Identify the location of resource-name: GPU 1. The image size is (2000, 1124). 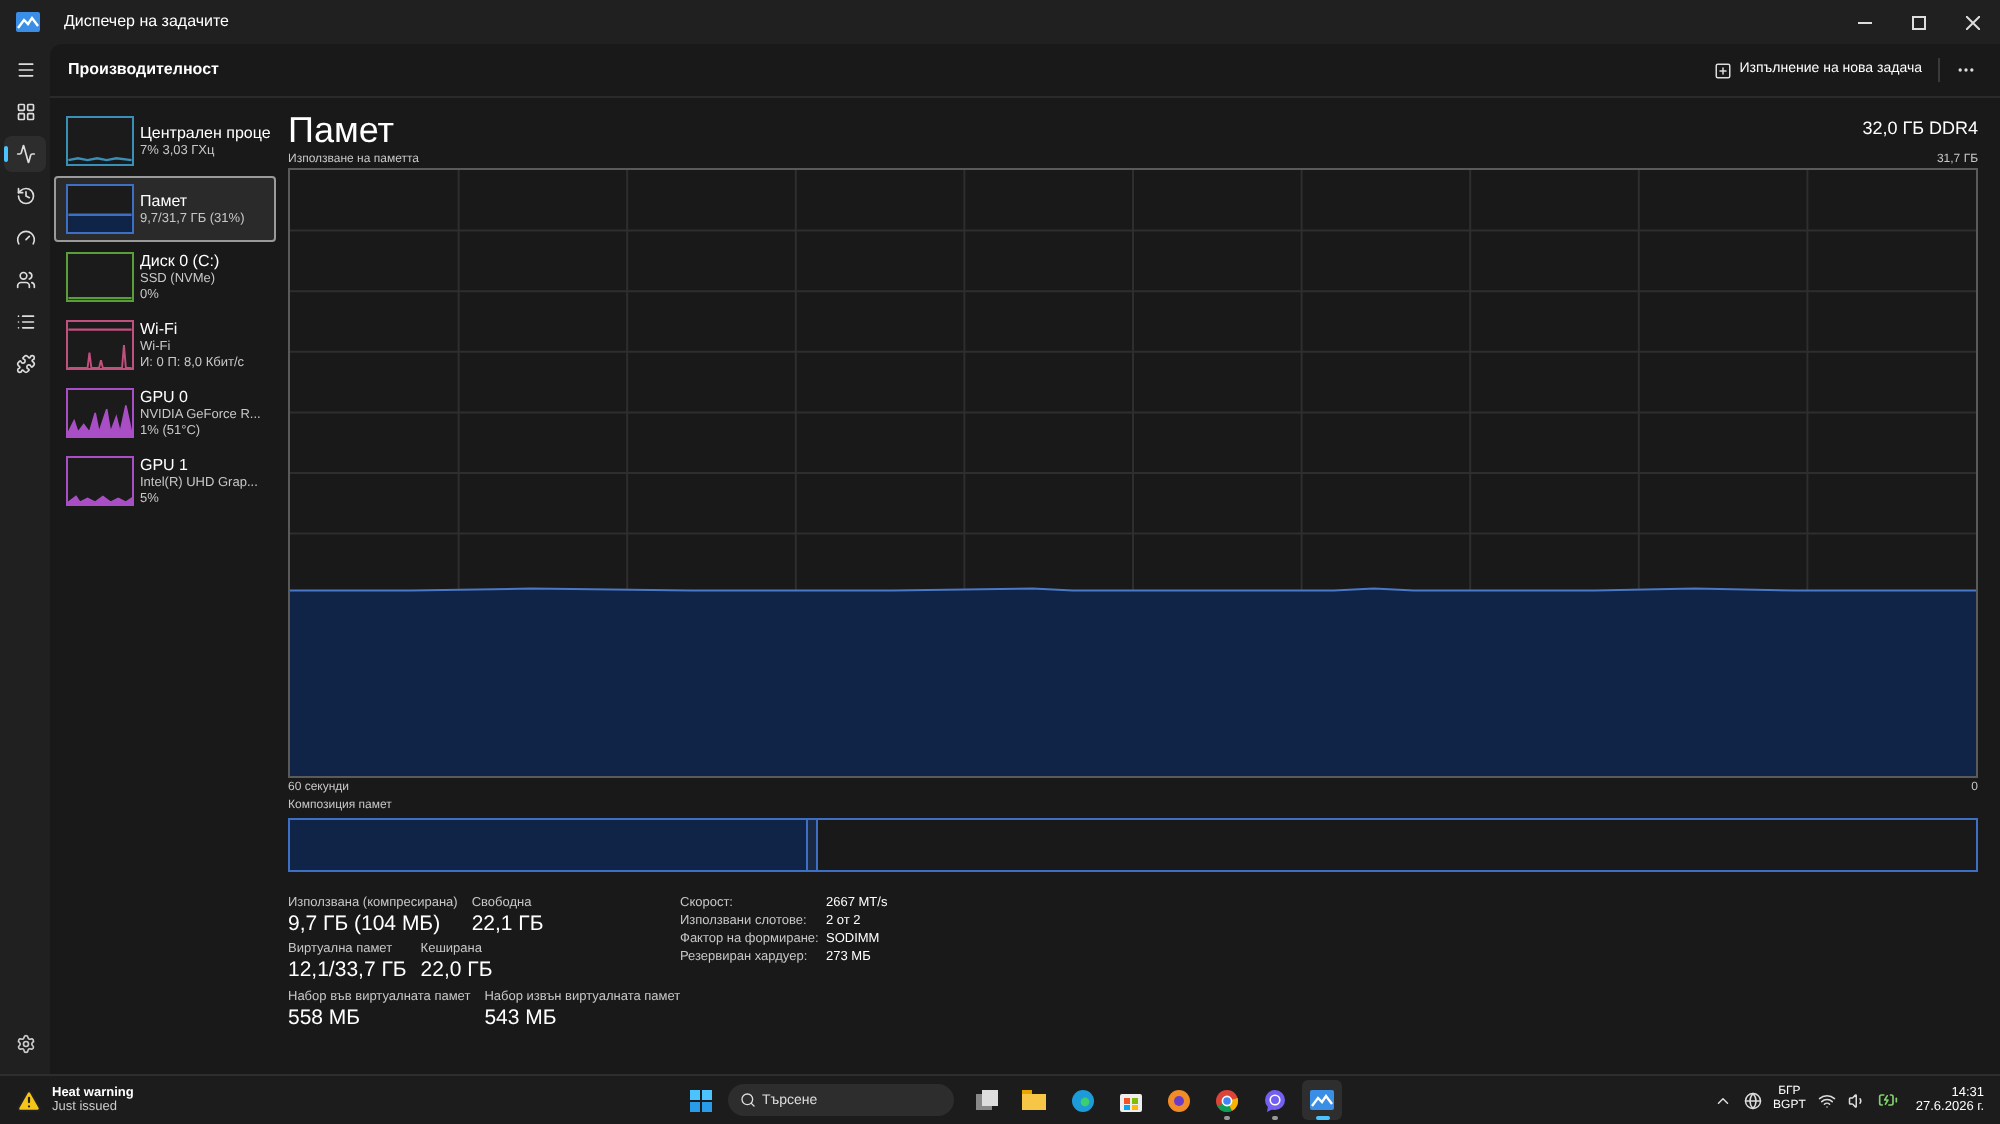
(165, 466).